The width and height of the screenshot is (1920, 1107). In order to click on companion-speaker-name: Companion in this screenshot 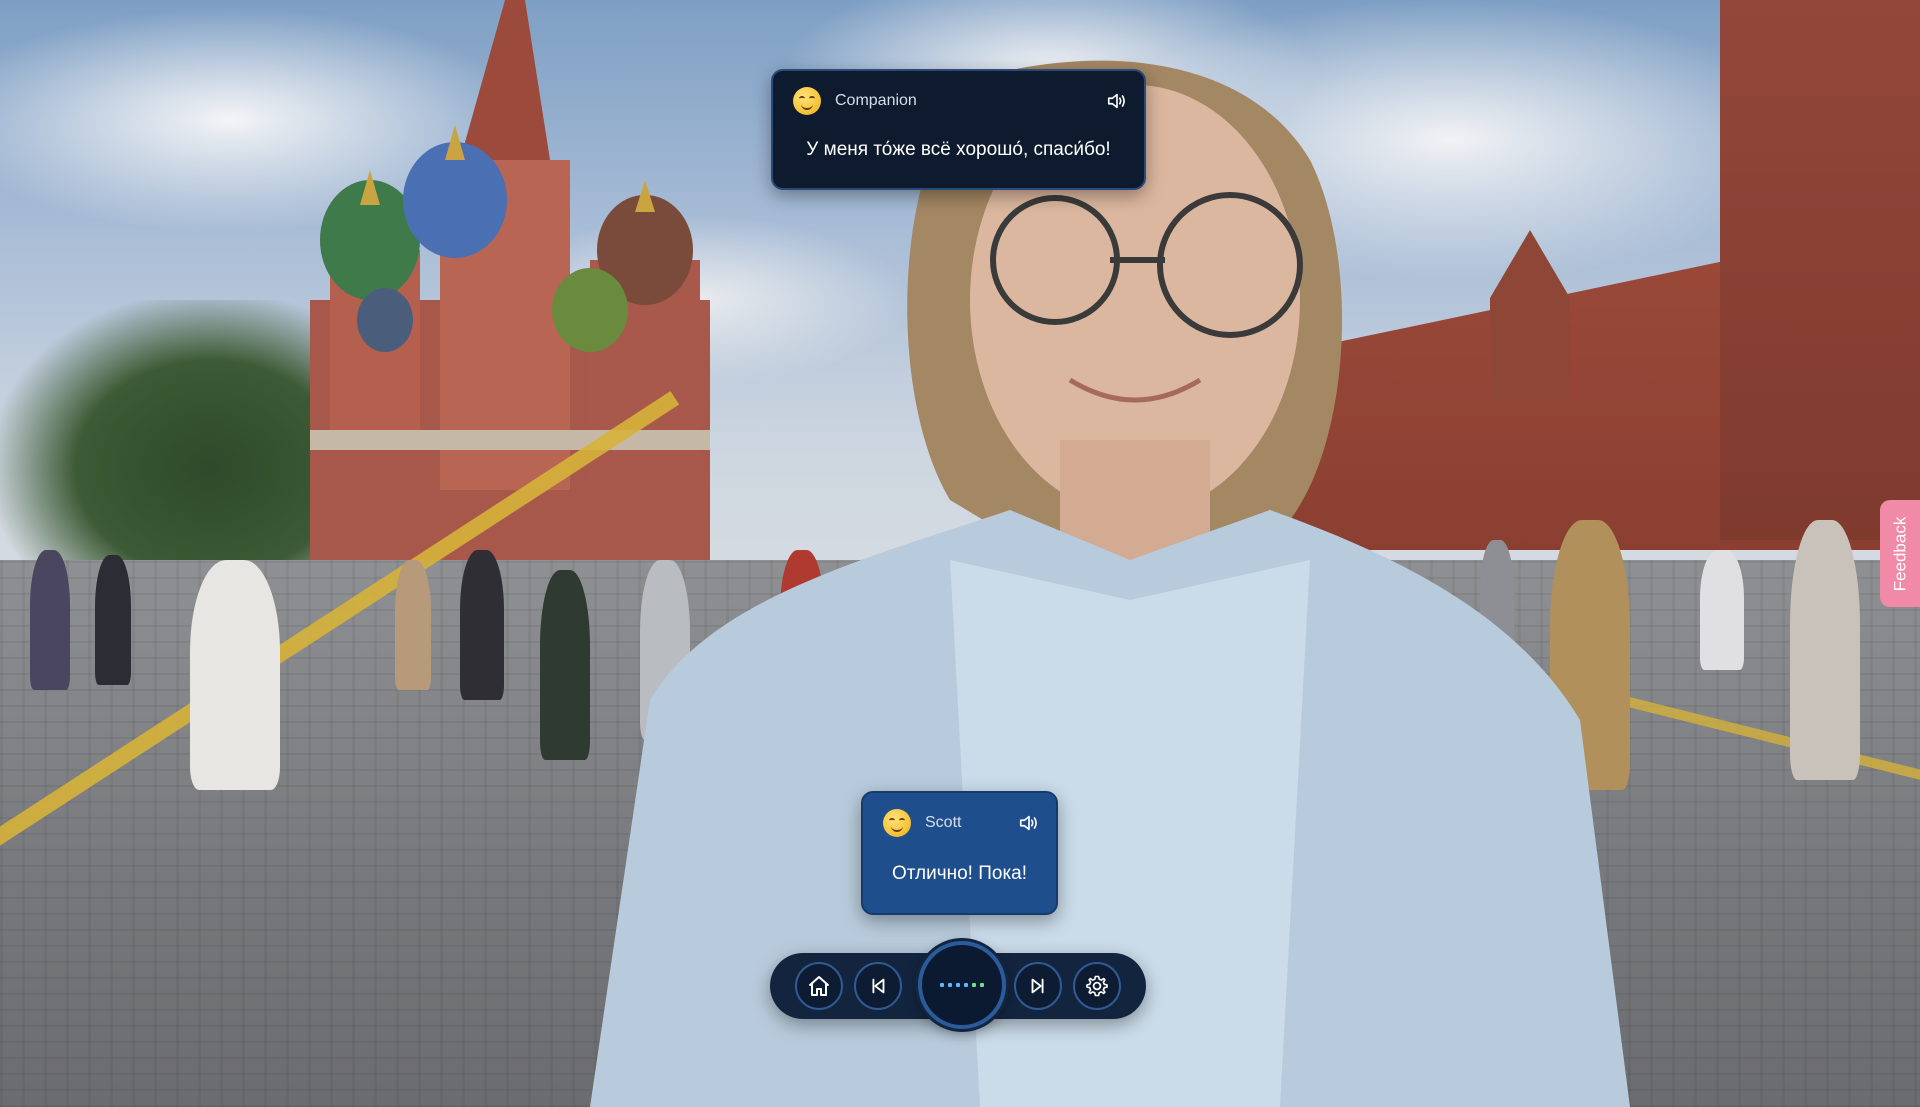, I will do `click(876, 100)`.